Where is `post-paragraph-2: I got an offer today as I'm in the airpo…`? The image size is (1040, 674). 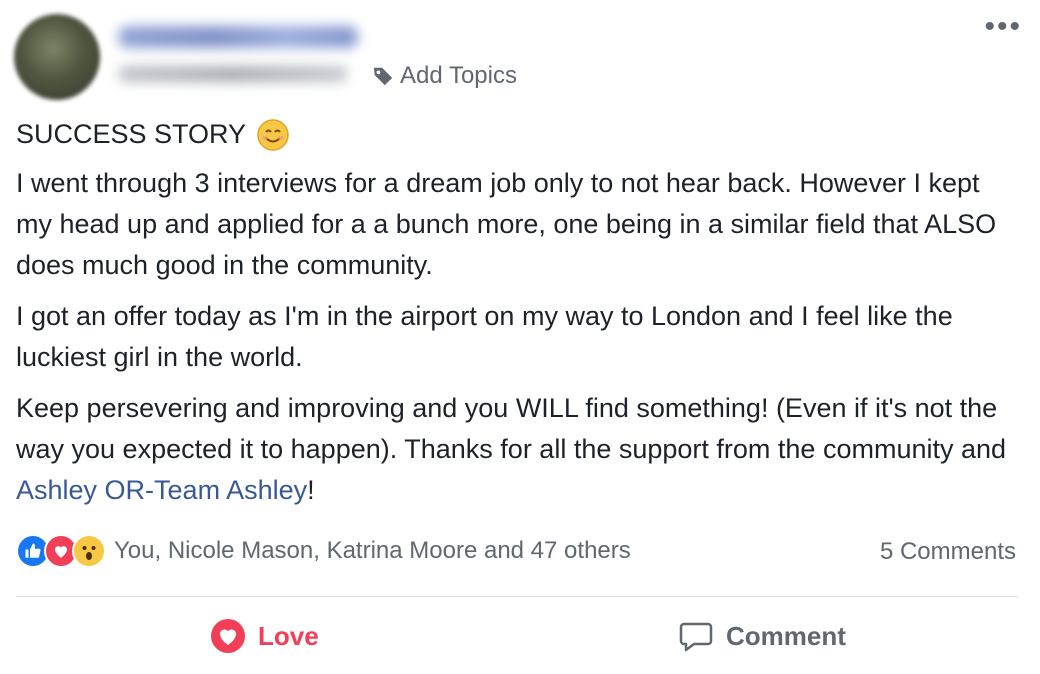 post-paragraph-2: I got an offer today as I'm in the airpo… is located at coordinates (484, 336).